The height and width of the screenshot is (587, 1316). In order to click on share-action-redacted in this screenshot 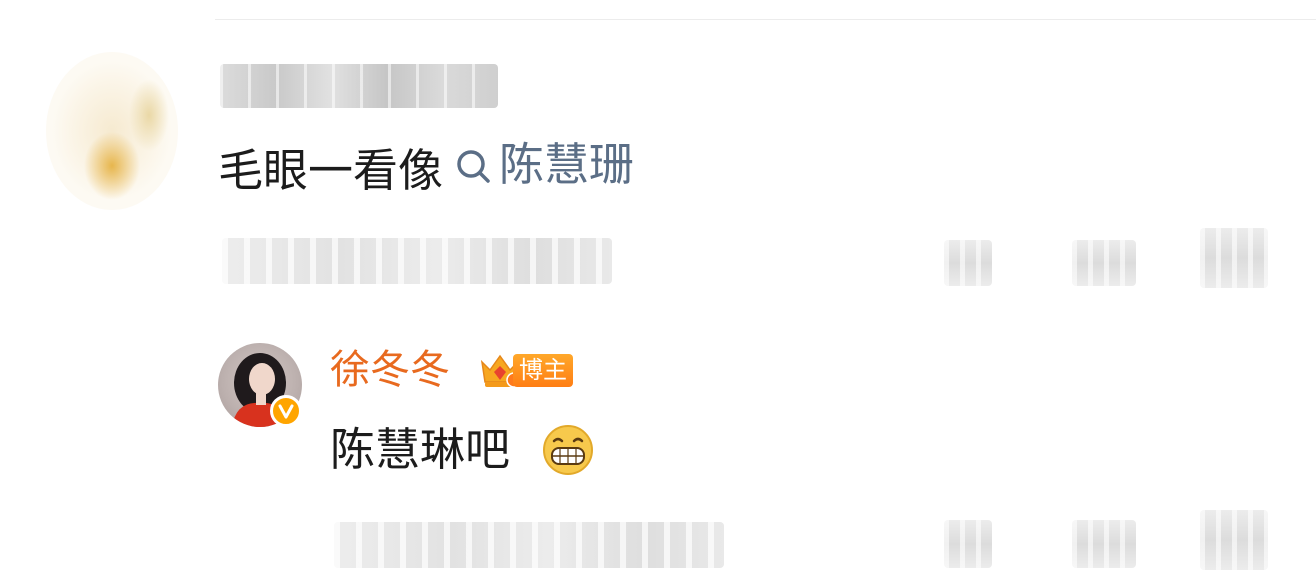, I will do `click(968, 263)`.